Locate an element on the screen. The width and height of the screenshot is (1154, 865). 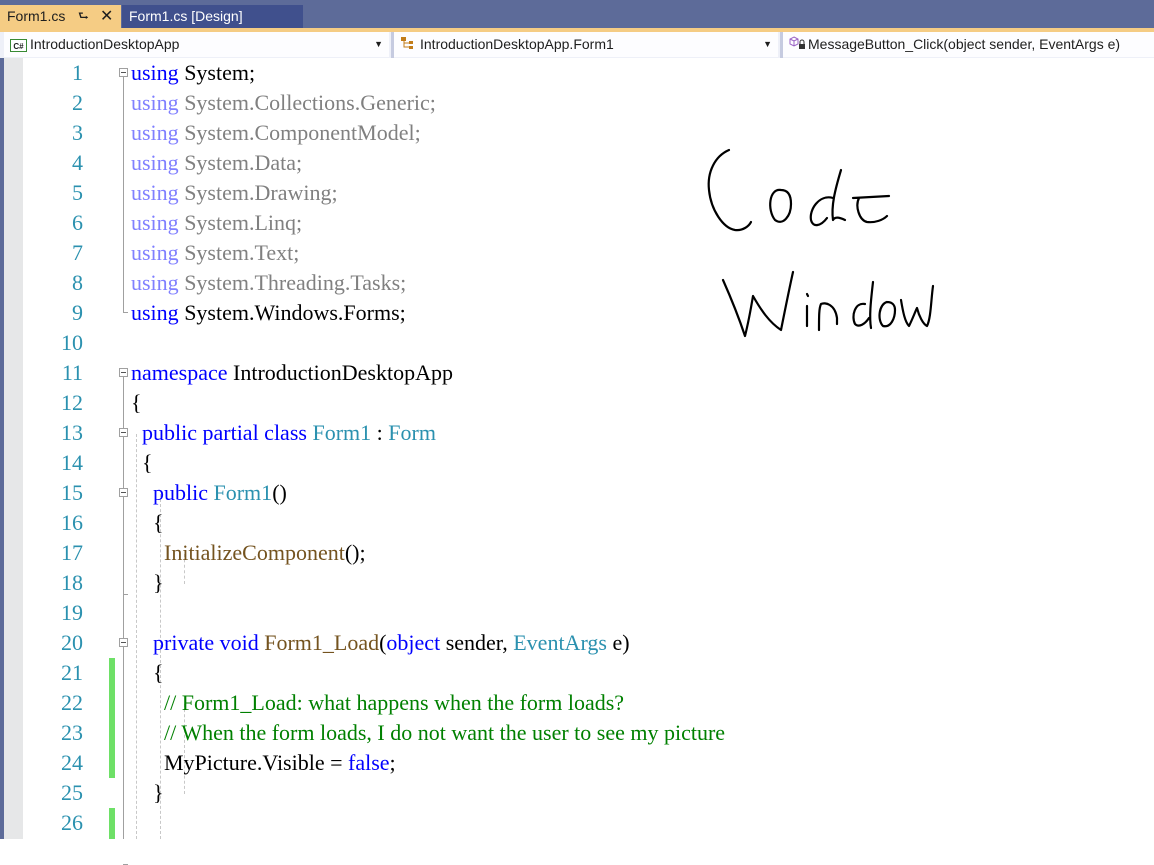
tab-form1-design: Form1.cs [Design] is located at coordinates (212, 16).